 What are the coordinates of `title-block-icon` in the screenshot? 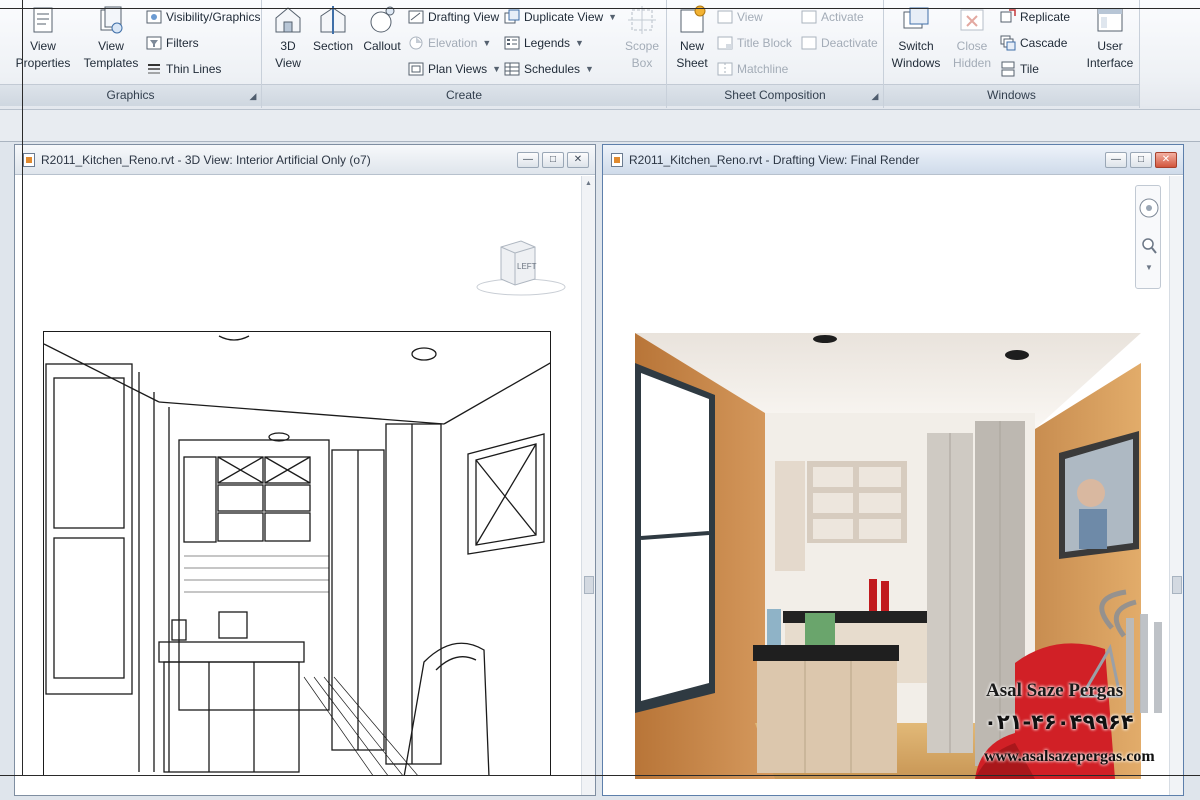 It's located at (725, 43).